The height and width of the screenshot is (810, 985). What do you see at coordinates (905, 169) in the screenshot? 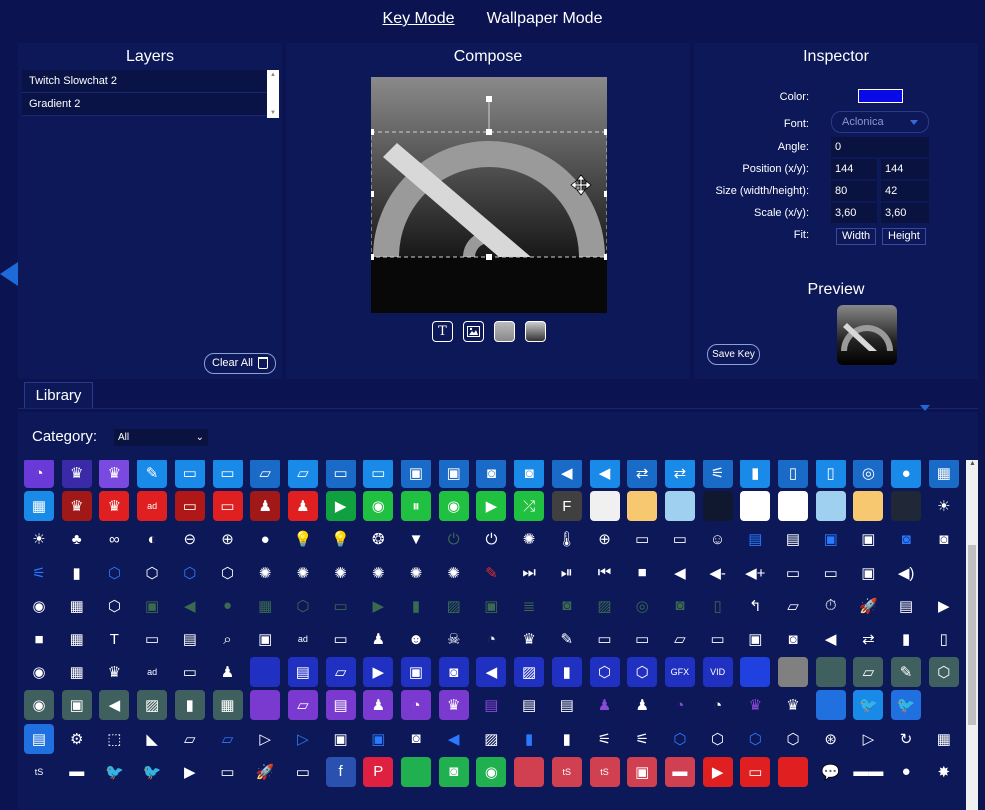
I see `position-y-field: 144` at bounding box center [905, 169].